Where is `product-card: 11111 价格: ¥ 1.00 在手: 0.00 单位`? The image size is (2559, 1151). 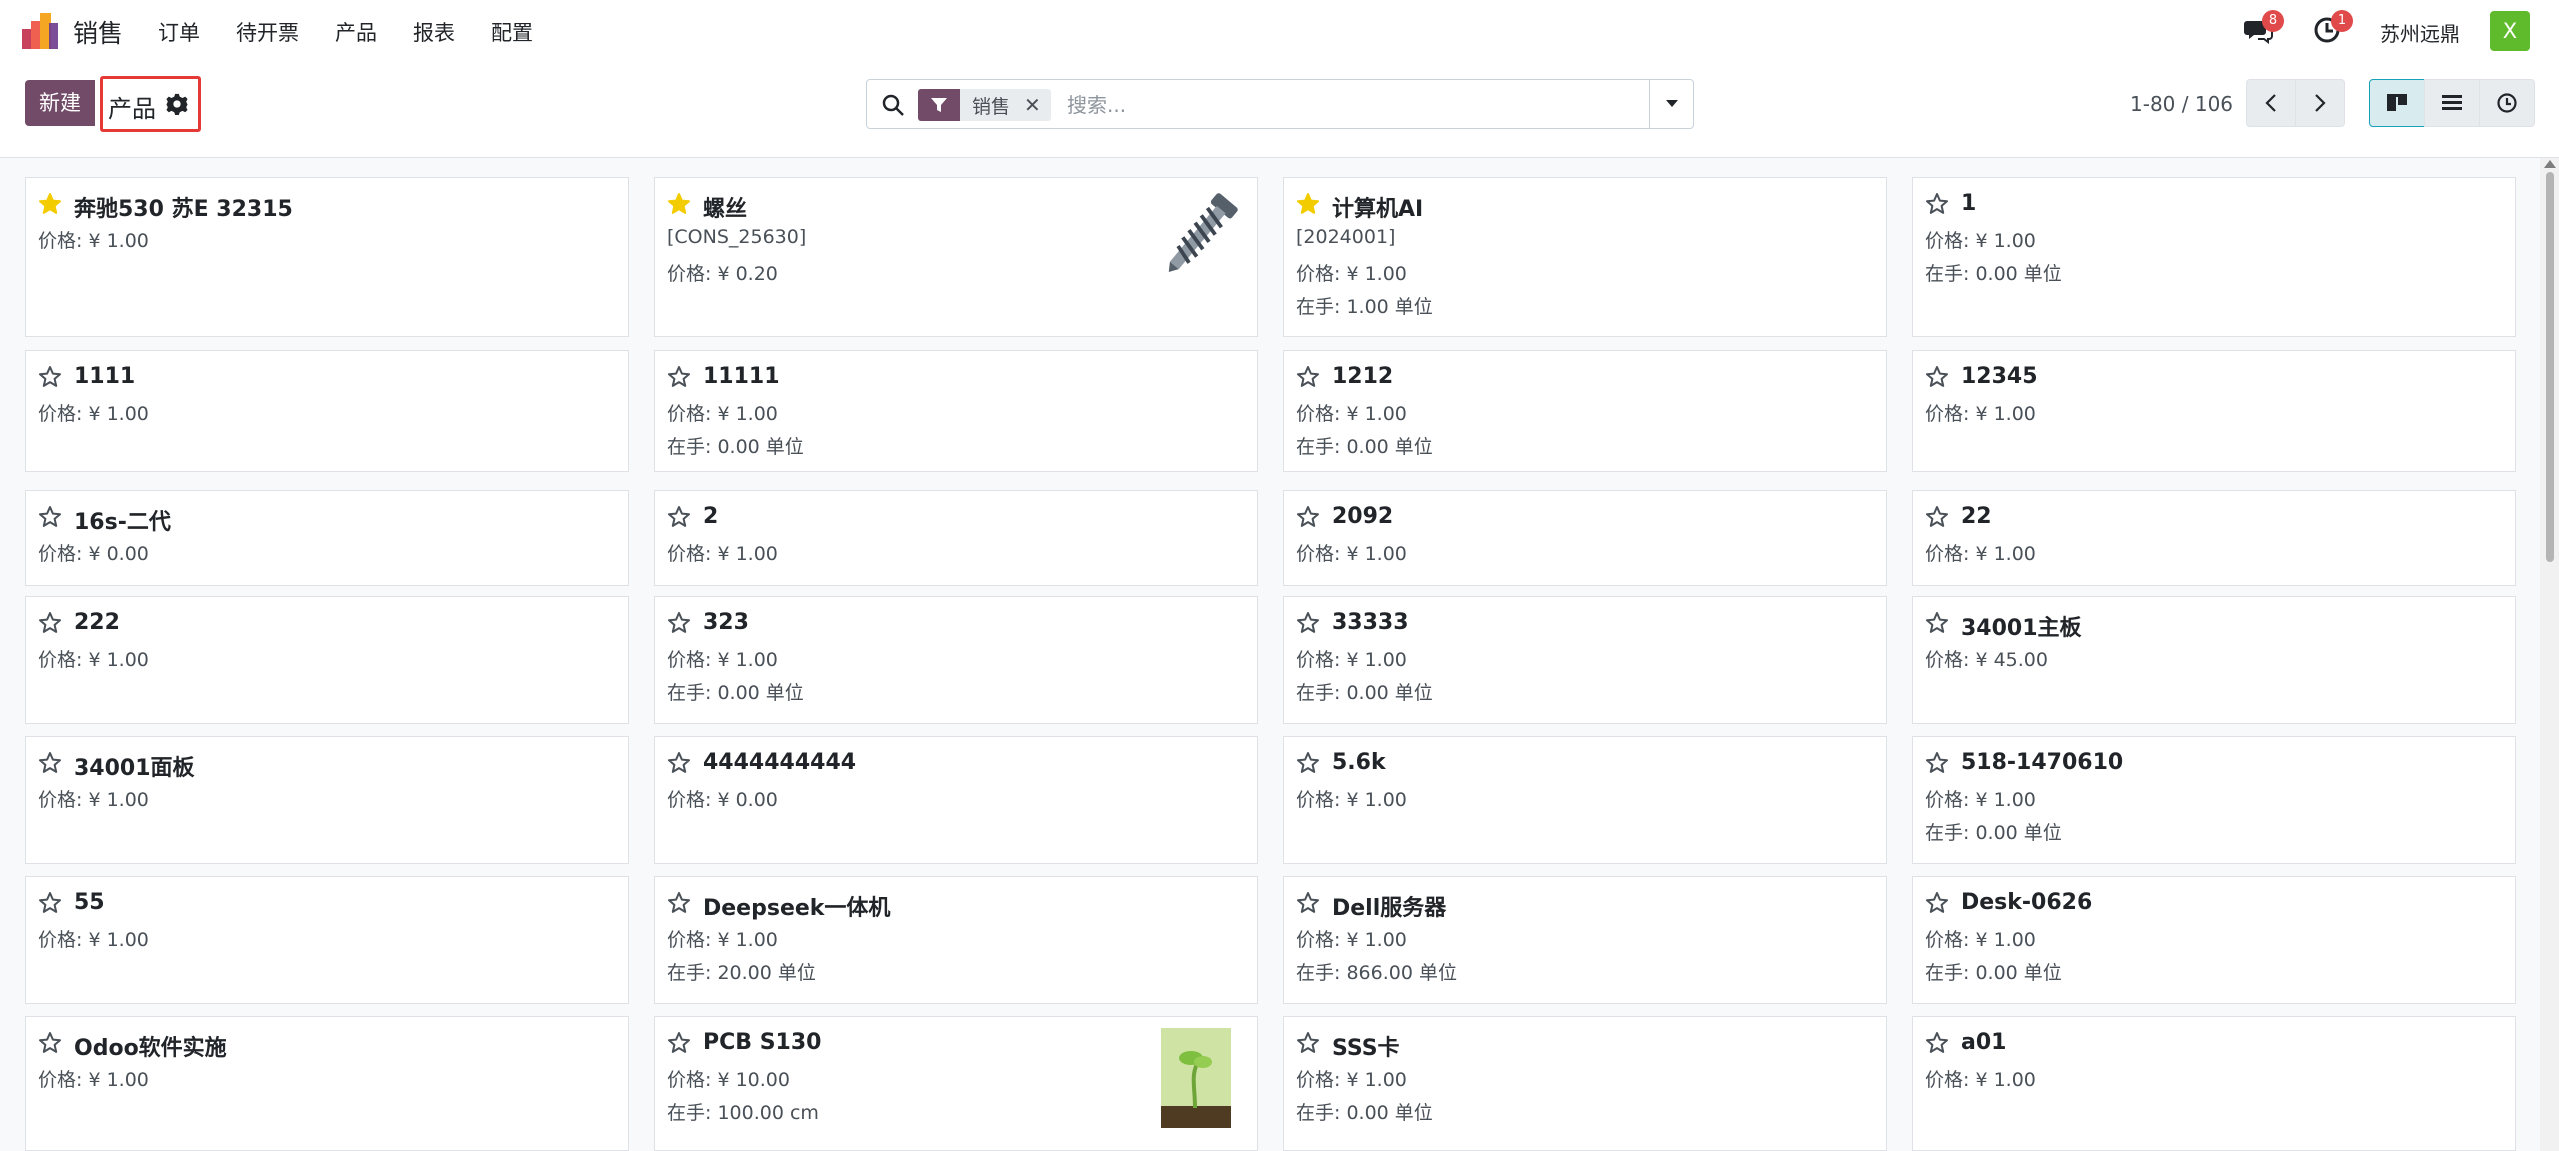 product-card: 11111 价格: ¥ 1.00 在手: 0.00 单位 is located at coordinates (956, 411).